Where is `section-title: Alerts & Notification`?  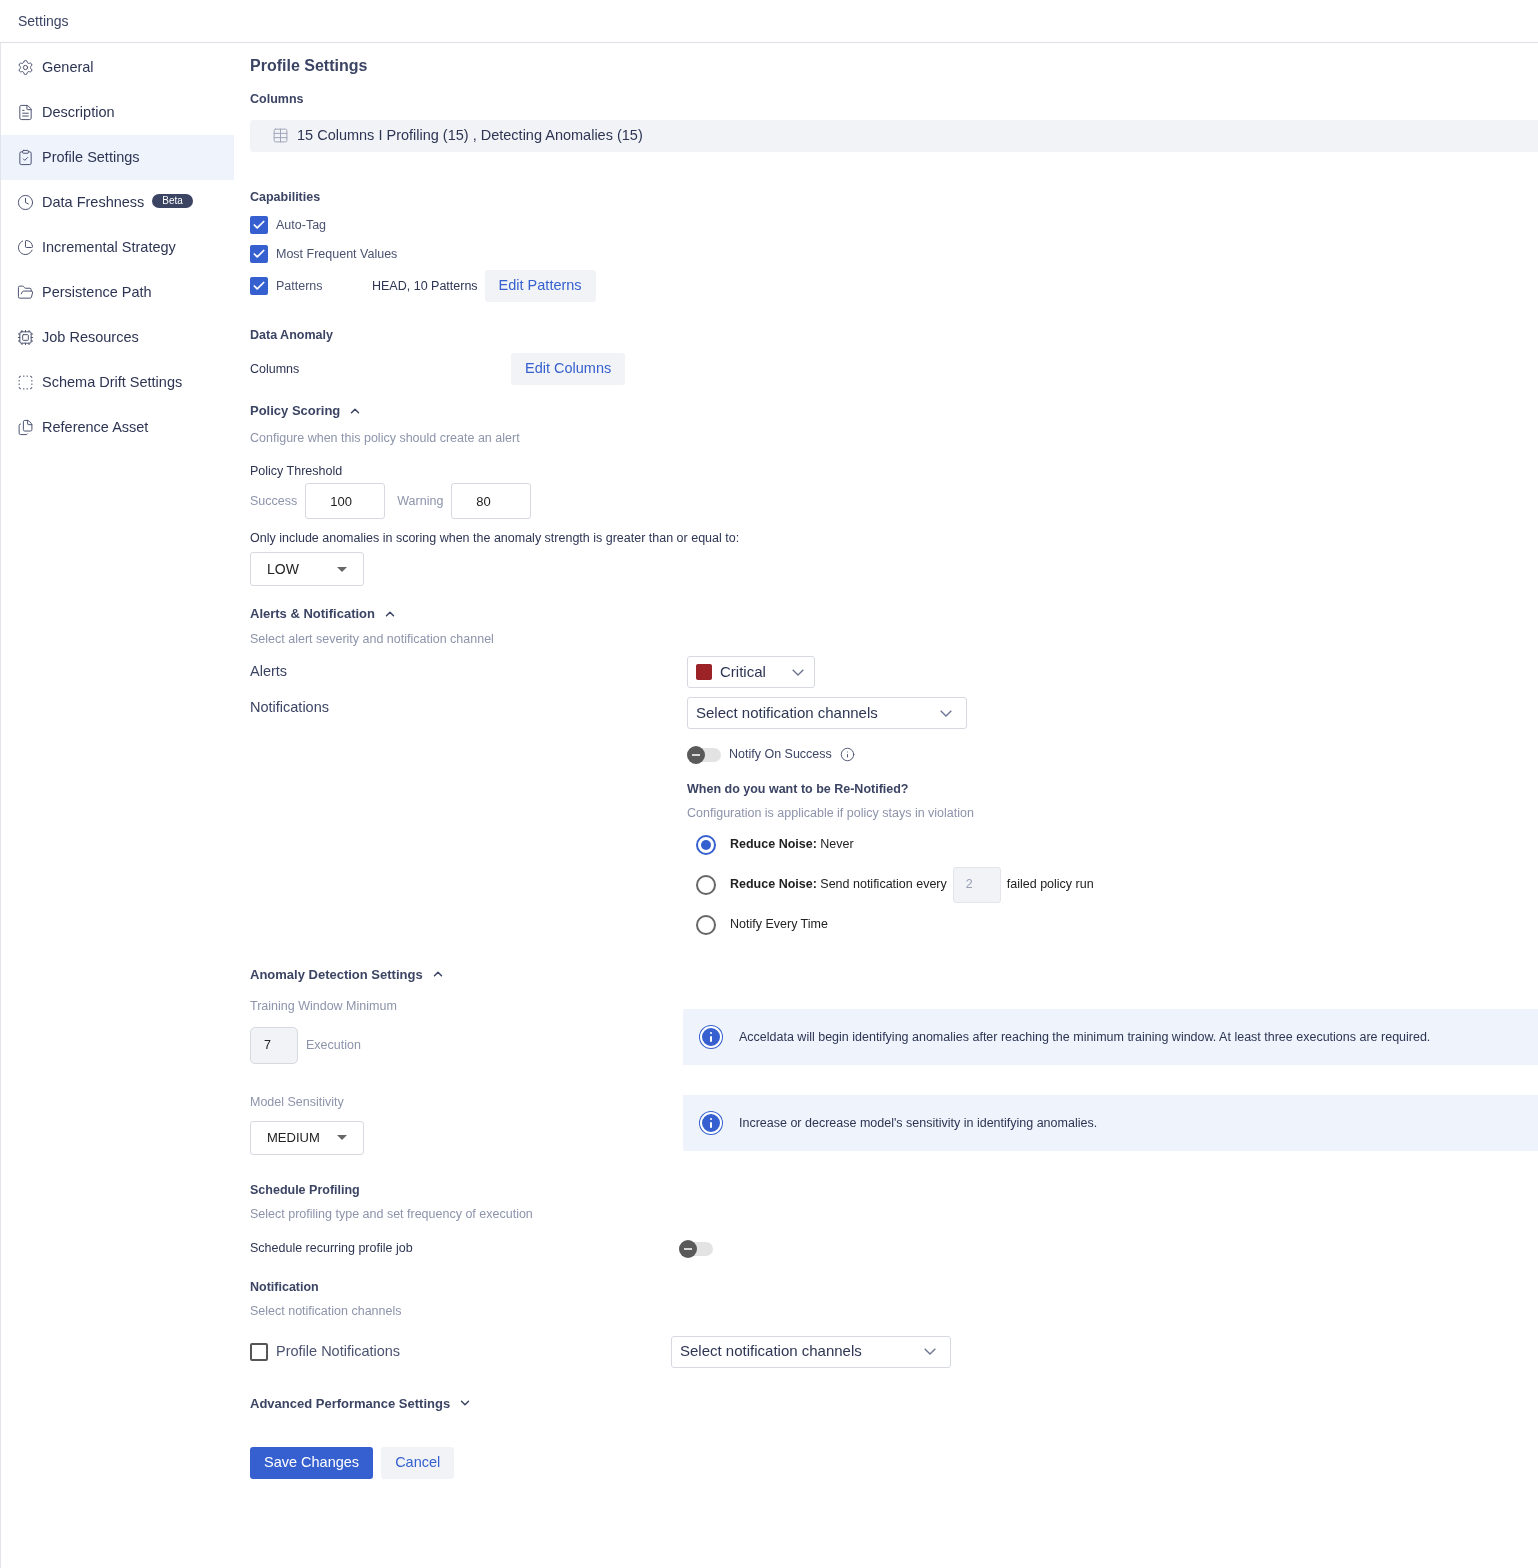
section-title: Alerts & Notification is located at coordinates (312, 614).